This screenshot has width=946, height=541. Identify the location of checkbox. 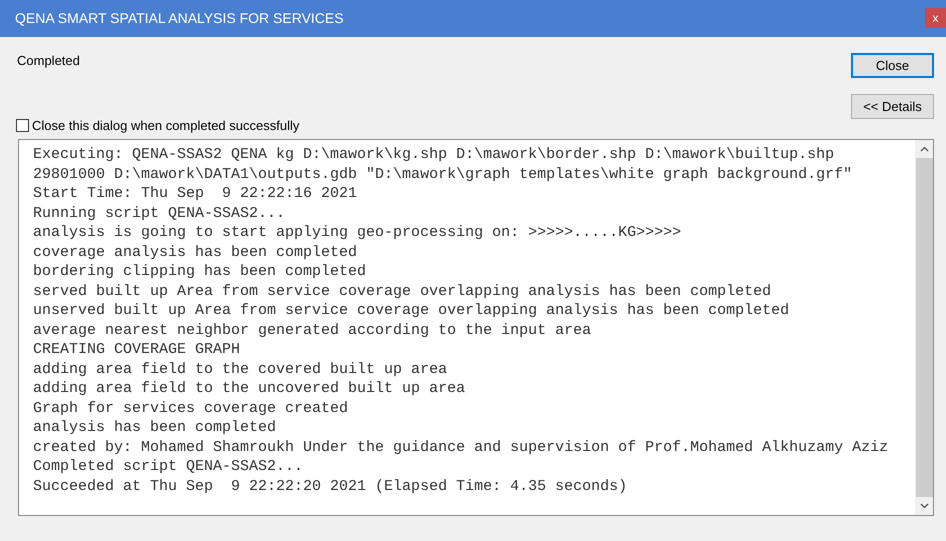
(22, 125).